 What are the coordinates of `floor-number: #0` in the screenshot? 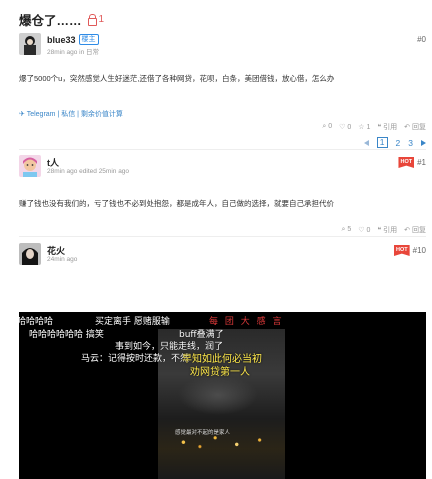 It's located at (421, 39).